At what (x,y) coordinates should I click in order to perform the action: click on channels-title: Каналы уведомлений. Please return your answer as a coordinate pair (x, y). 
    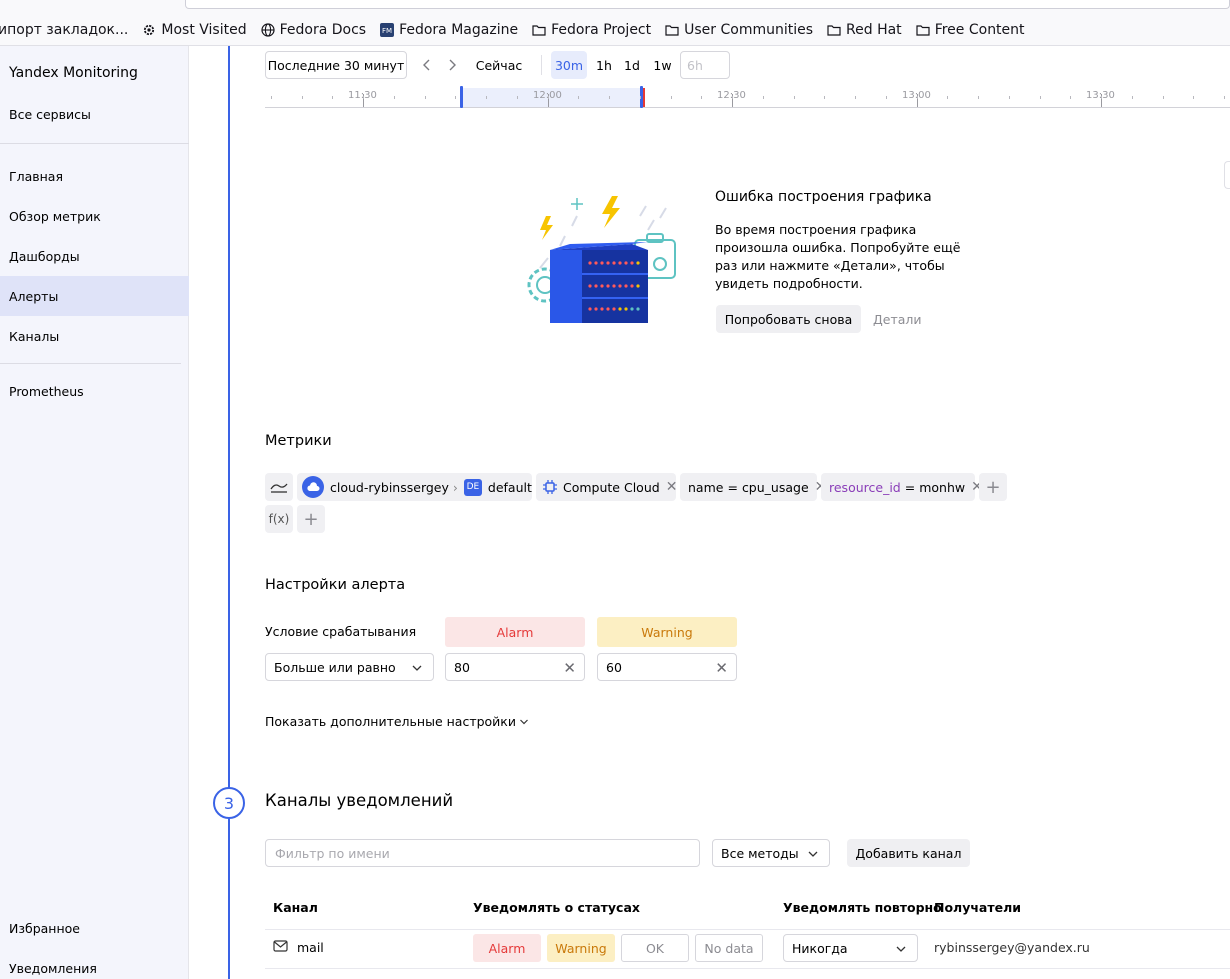
    Looking at the image, I should click on (359, 800).